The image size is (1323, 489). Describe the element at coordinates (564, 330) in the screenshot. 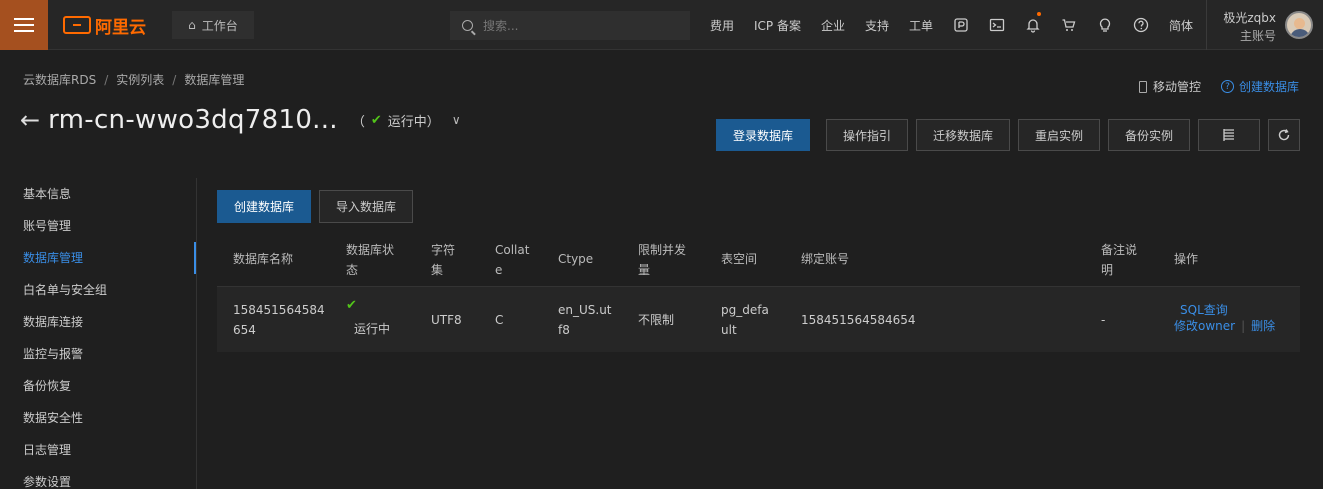

I see `cell-ctype-l2: f8` at that location.